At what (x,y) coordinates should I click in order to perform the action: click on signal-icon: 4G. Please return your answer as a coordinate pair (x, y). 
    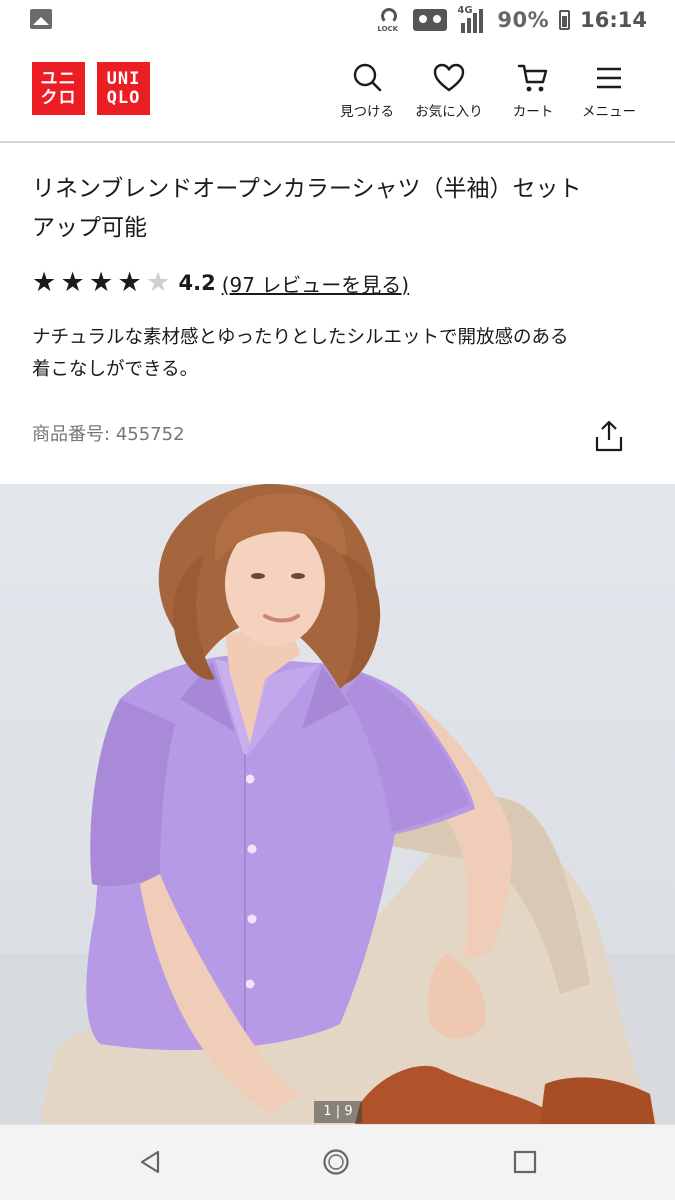
    Looking at the image, I should click on (472, 19).